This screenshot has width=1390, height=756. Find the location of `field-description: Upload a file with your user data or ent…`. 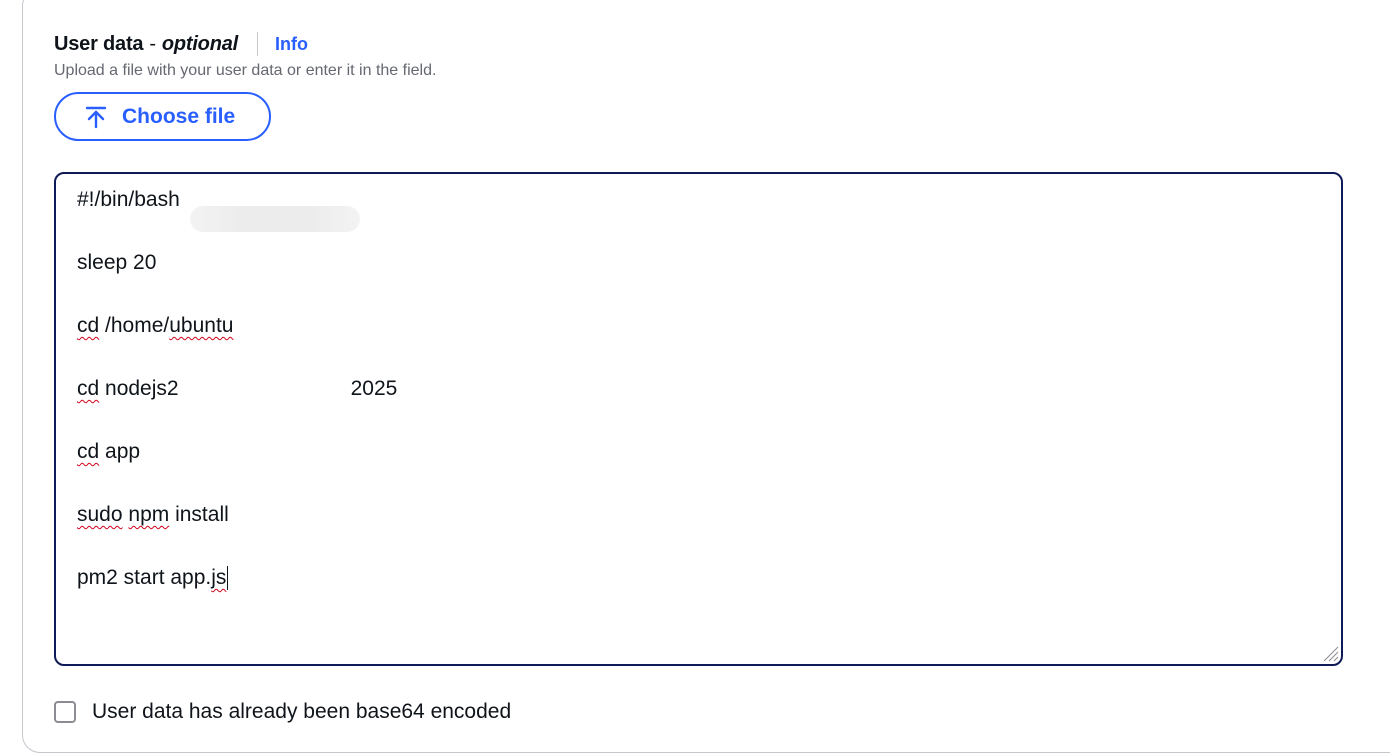

field-description: Upload a file with your user data or ent… is located at coordinates (245, 70).